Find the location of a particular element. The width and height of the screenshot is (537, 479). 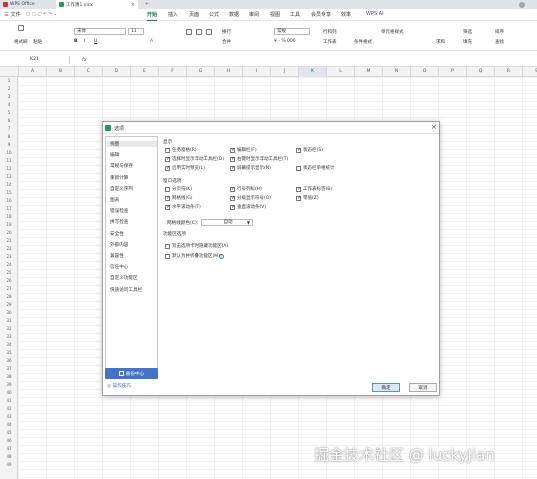

quick-access-icons: ▢ ▢ ▢ ↶ ↷ ⌄ is located at coordinates (41, 14).